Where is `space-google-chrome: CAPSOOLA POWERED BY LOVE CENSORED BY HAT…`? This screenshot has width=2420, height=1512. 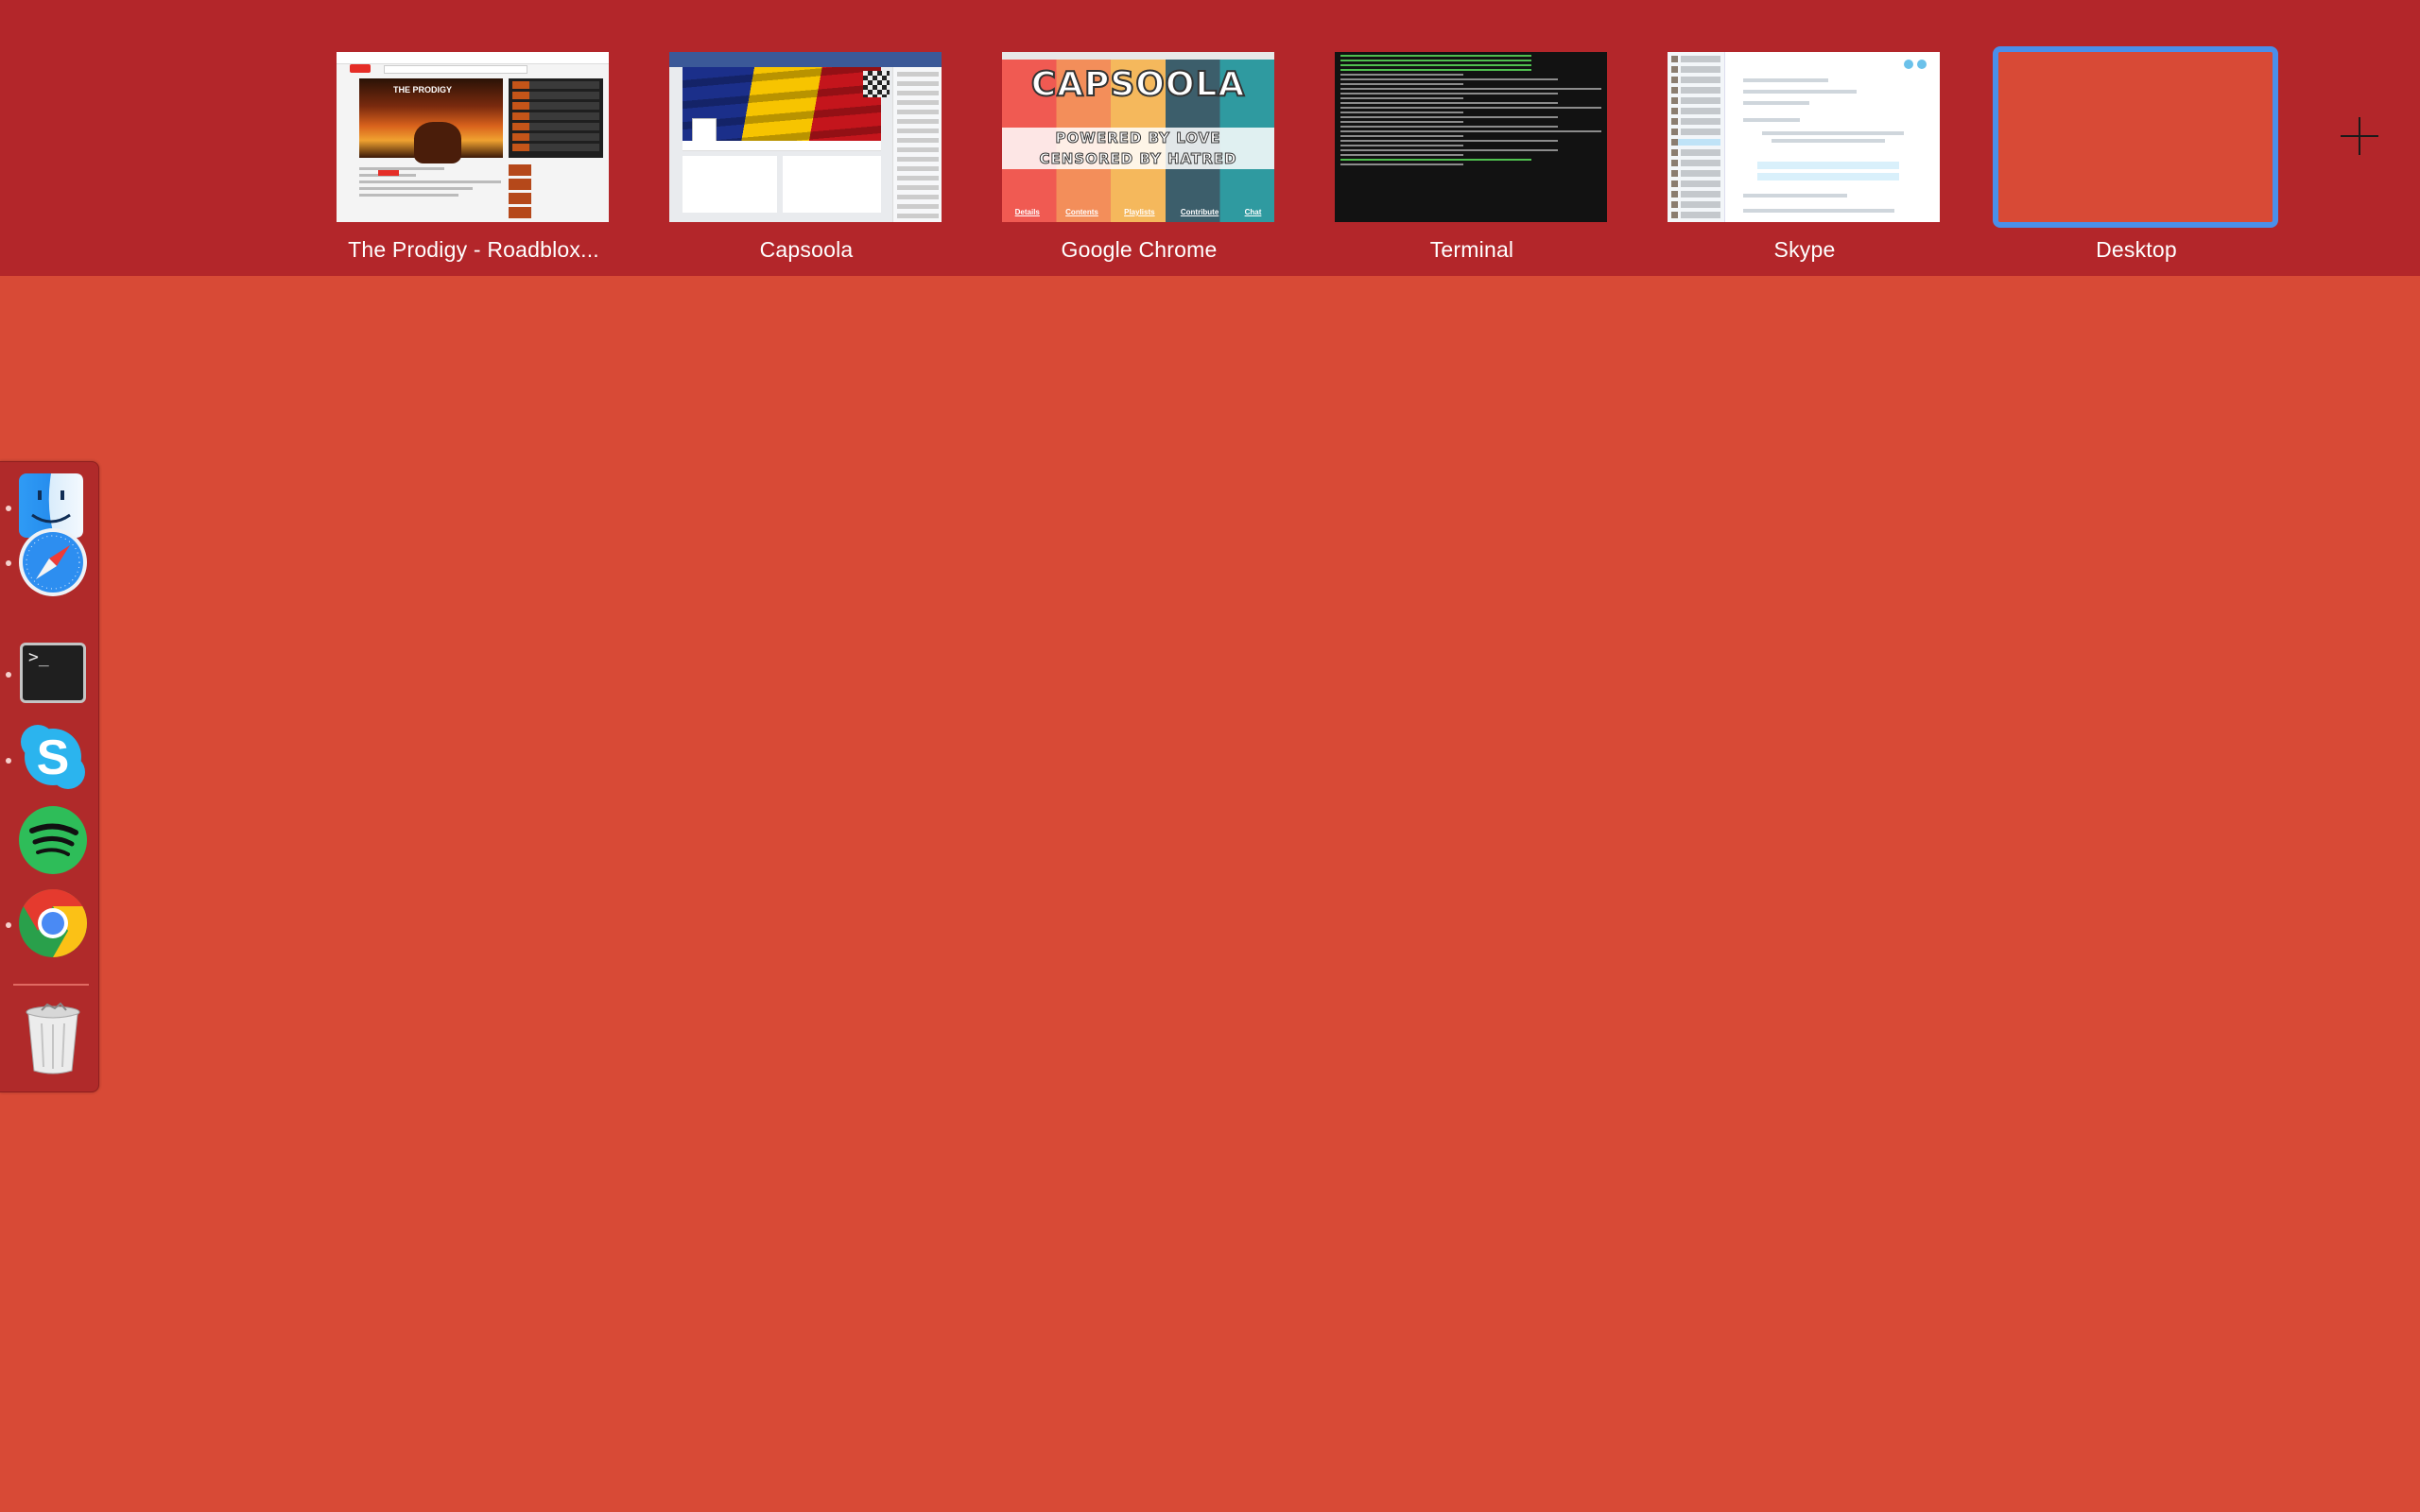 space-google-chrome: CAPSOOLA POWERED BY LOVE CENSORED BY HAT… is located at coordinates (1139, 157).